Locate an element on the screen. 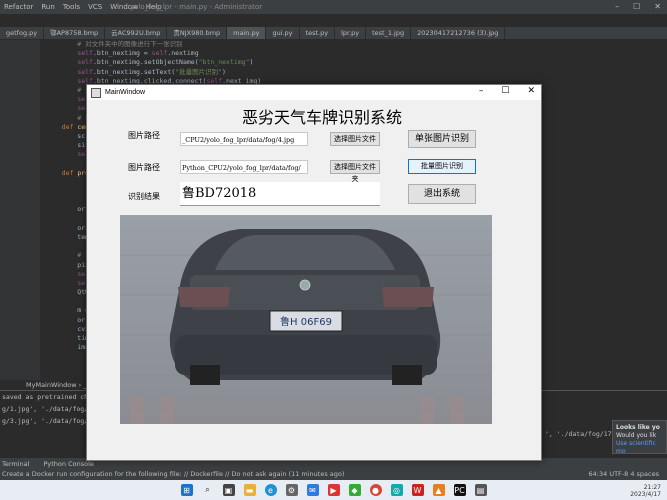 This screenshot has height=500, width=667. select-folder-button: 选择图片文件夹 is located at coordinates (355, 171).